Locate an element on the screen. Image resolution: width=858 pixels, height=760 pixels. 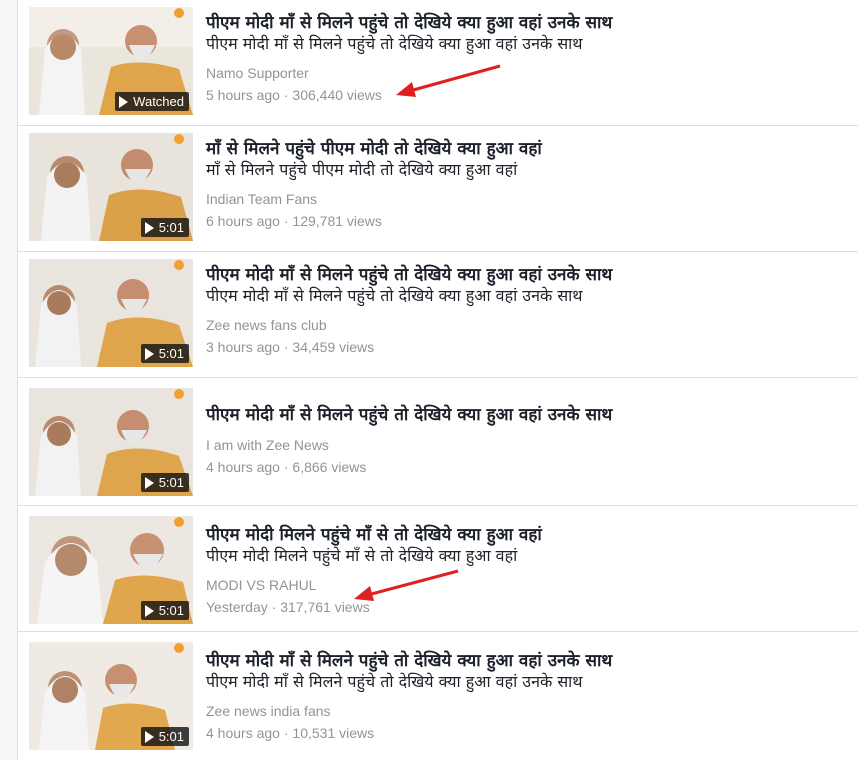
channel-name: MODI VS RAHUL is located at coordinates (526, 585).